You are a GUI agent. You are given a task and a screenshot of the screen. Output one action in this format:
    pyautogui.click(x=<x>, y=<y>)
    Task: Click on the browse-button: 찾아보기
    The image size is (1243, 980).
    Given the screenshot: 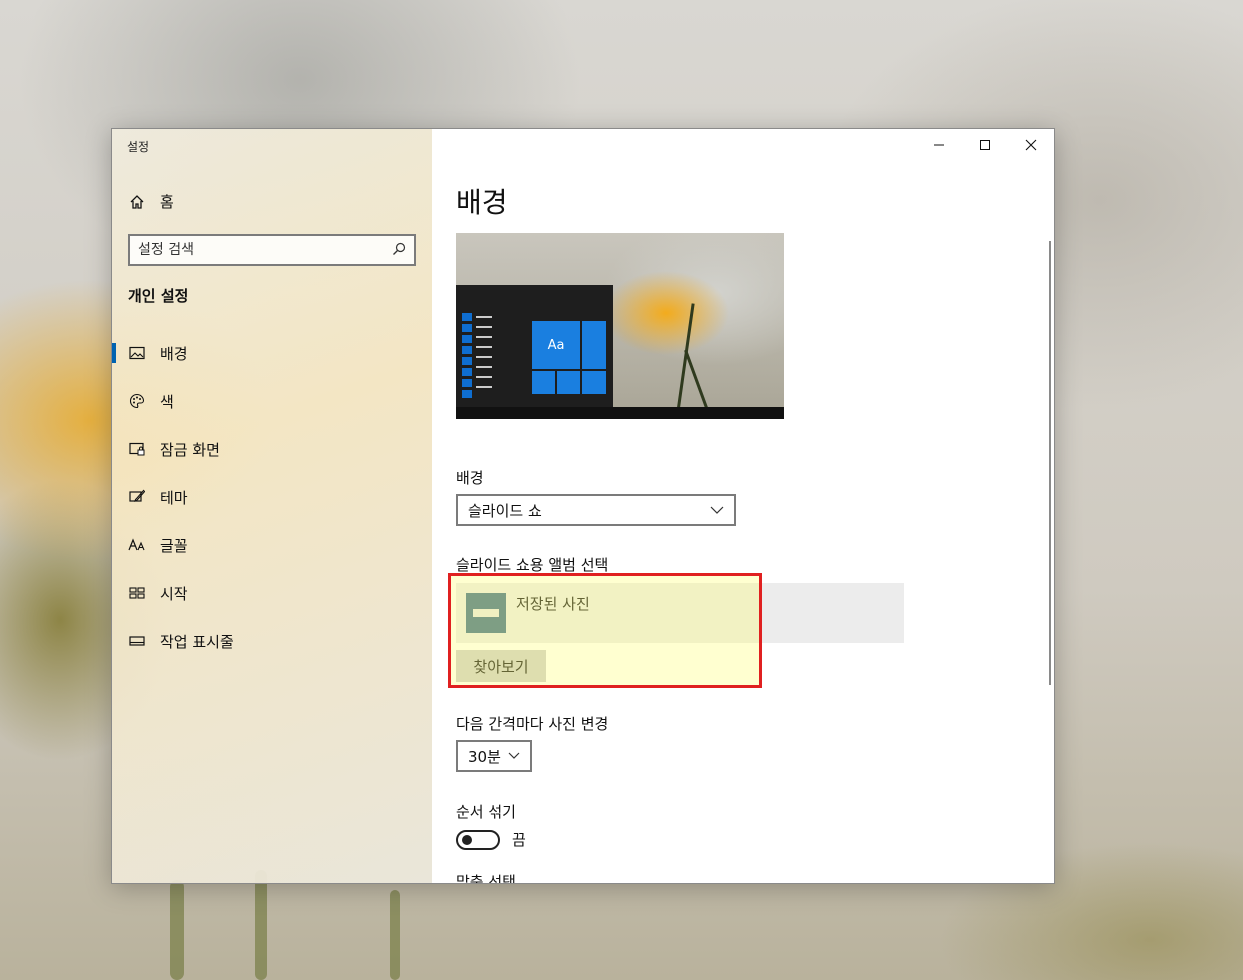 What is the action you would take?
    pyautogui.click(x=501, y=666)
    